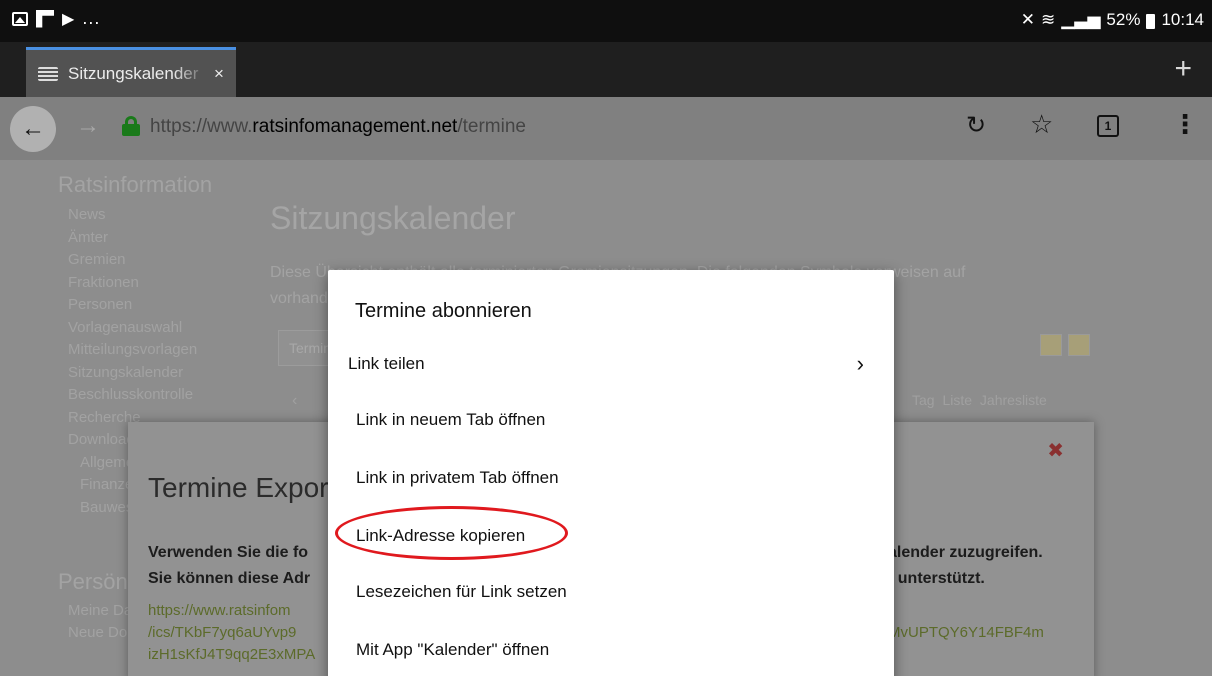 This screenshot has width=1212, height=676. Describe the element at coordinates (606, 21) in the screenshot. I see `status-bar: ▶ ... ✕ ≋ ▁▃▅ 52% 10:14` at that location.